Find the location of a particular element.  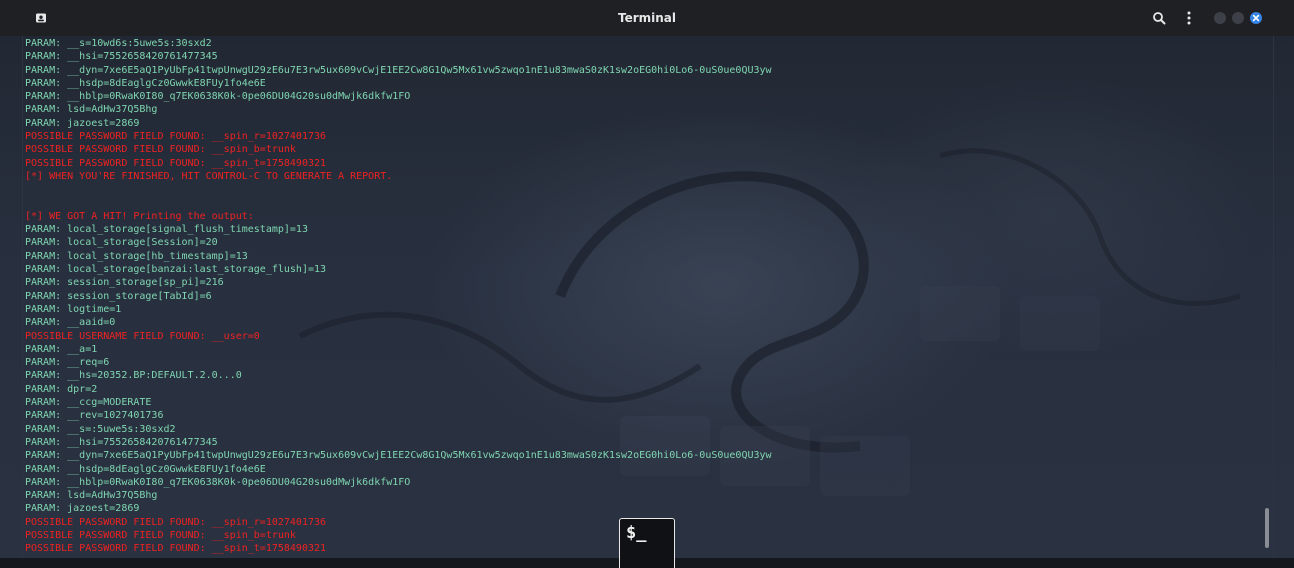

window-title: Terminal is located at coordinates (647, 18).